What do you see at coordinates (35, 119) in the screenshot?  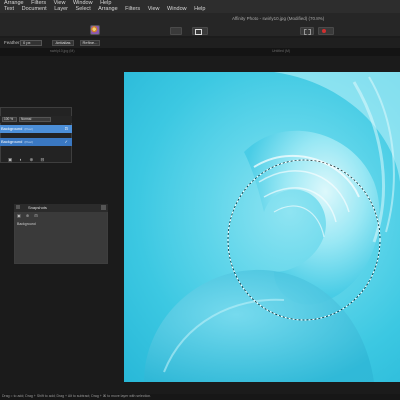 I see `blend-mode-select: Normal` at bounding box center [35, 119].